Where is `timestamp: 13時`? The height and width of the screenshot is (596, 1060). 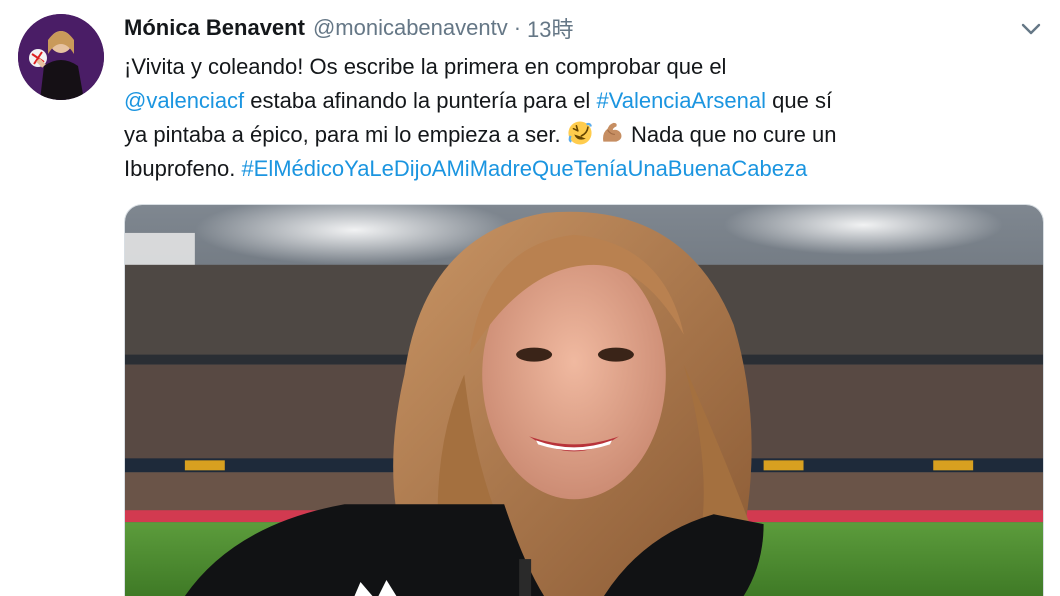
timestamp: 13時 is located at coordinates (550, 28).